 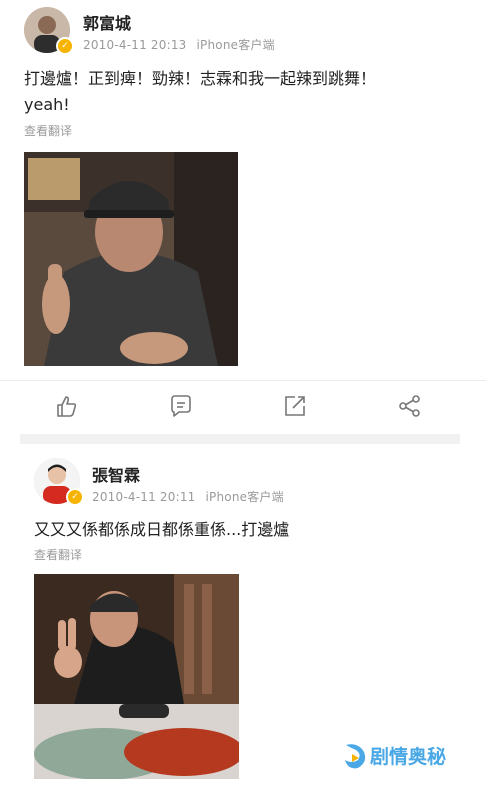 I want to click on timestamp-text: 2010-4-11 20:11, so click(x=144, y=497).